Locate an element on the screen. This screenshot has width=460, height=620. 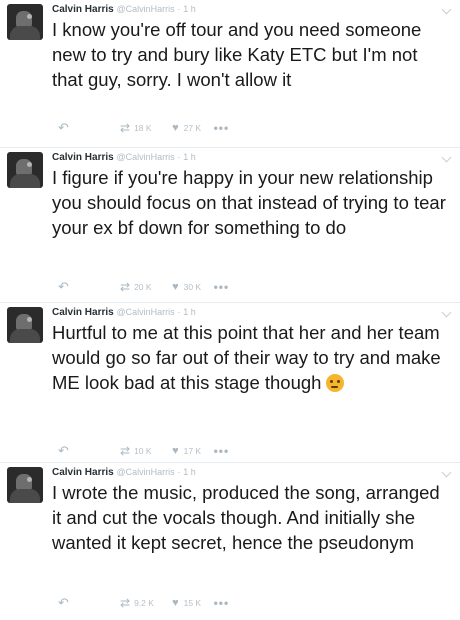
tweet-actions: ↶ ⇄ 9.2 K ♥ 15 K ••• is located at coordinates (143, 603).